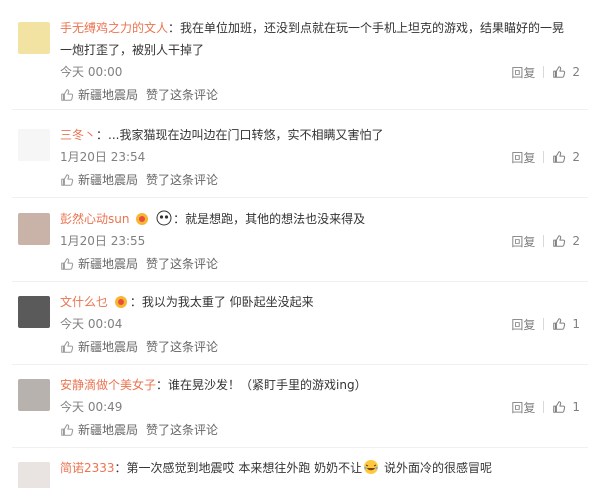 This screenshot has width=600, height=488. Describe the element at coordinates (320, 241) in the screenshot. I see `comment-meta: 1月20日 23:55 回复 2` at that location.